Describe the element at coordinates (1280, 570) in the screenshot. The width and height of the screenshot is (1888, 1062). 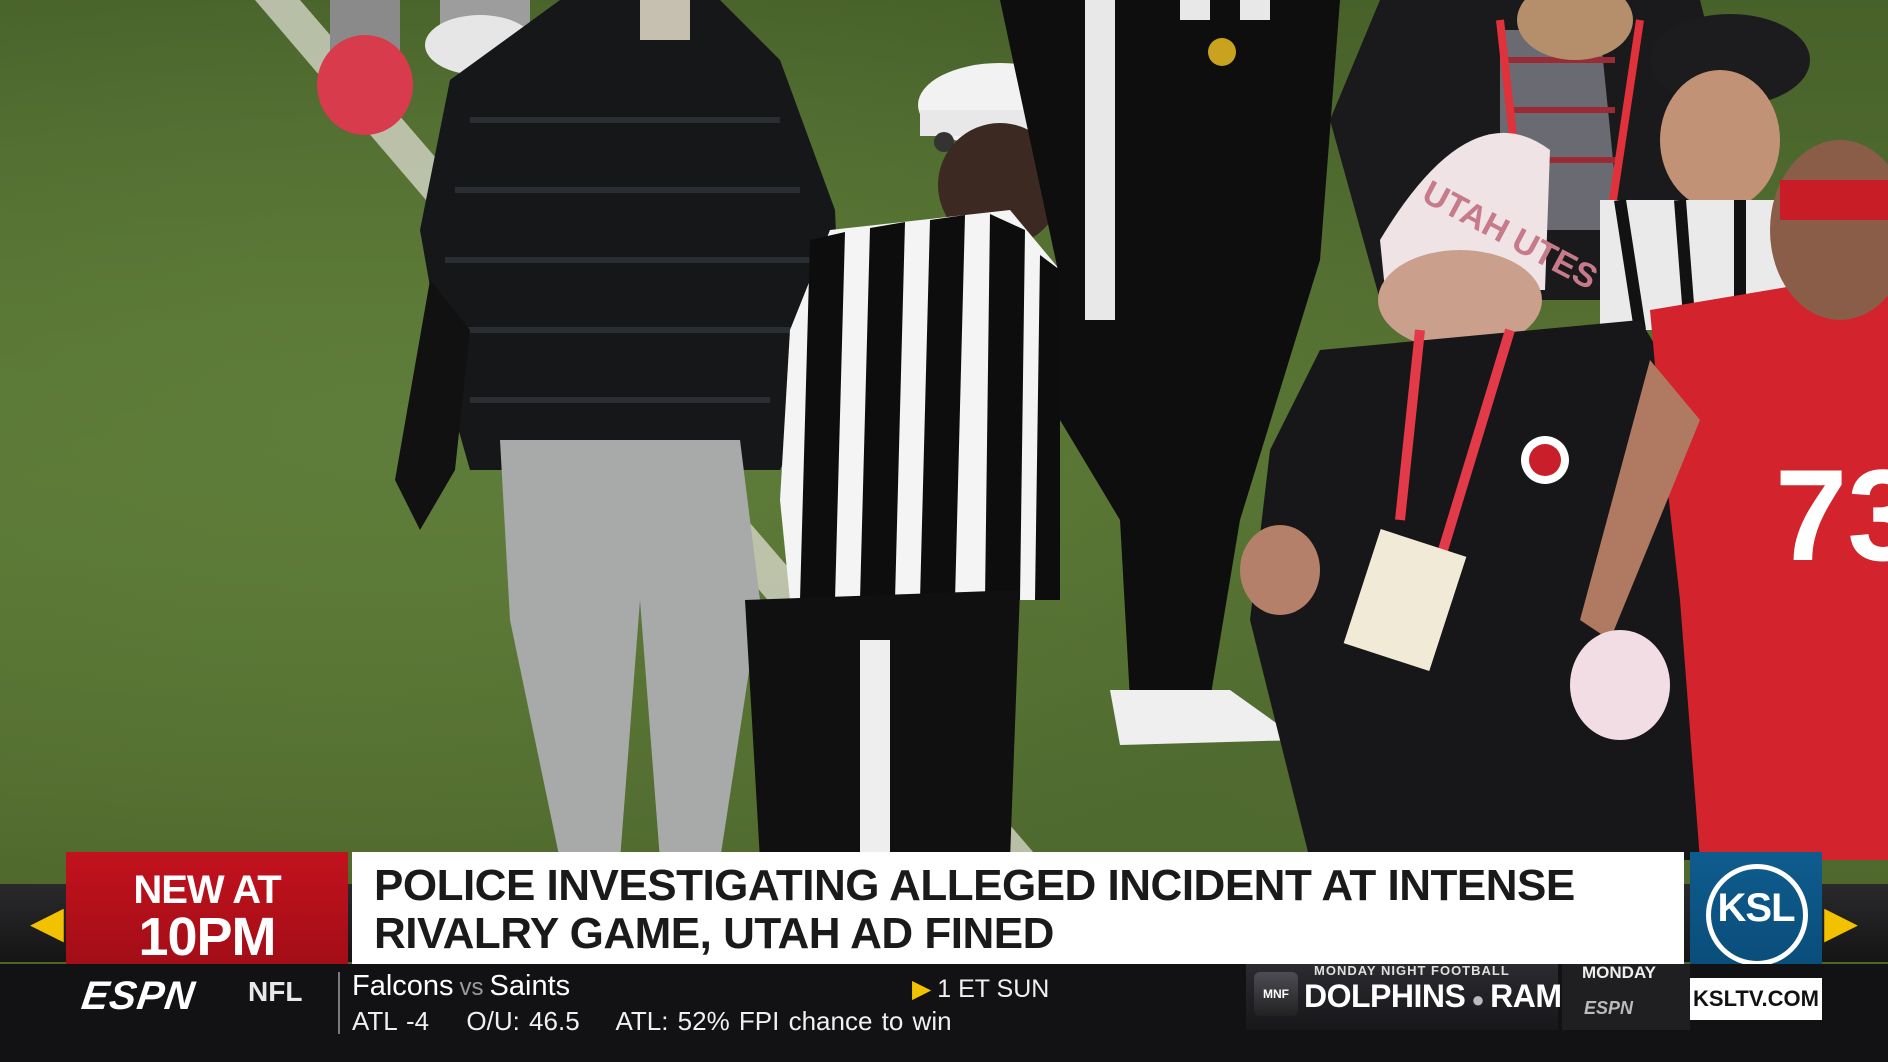
I see `fist` at that location.